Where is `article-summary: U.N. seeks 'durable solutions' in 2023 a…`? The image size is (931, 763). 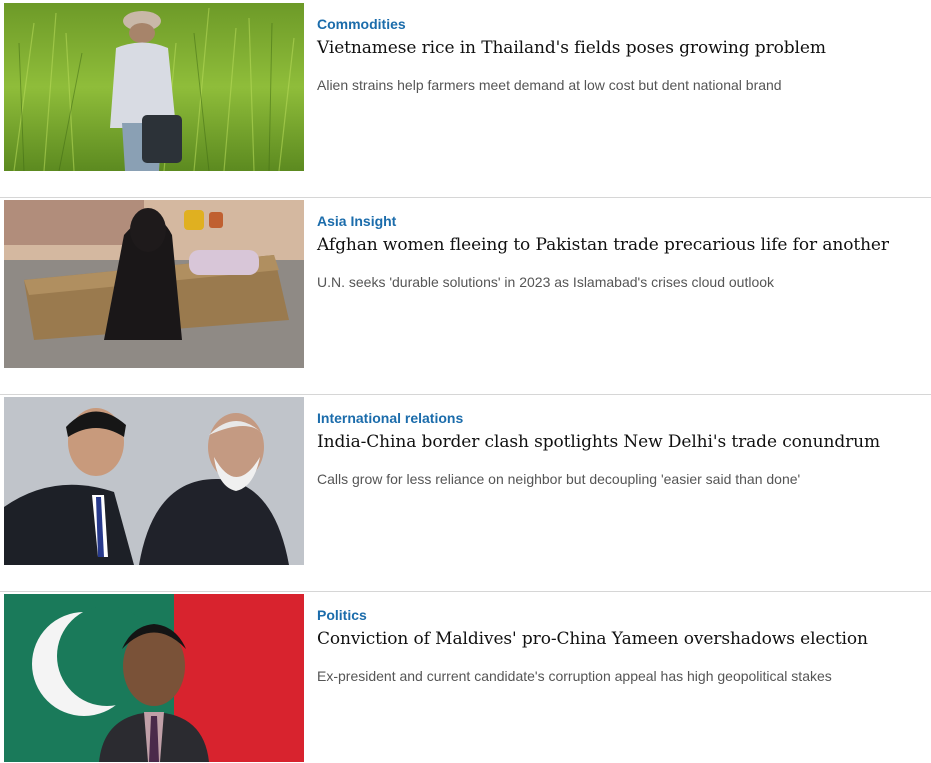 article-summary: U.N. seeks 'durable solutions' in 2023 a… is located at coordinates (546, 282).